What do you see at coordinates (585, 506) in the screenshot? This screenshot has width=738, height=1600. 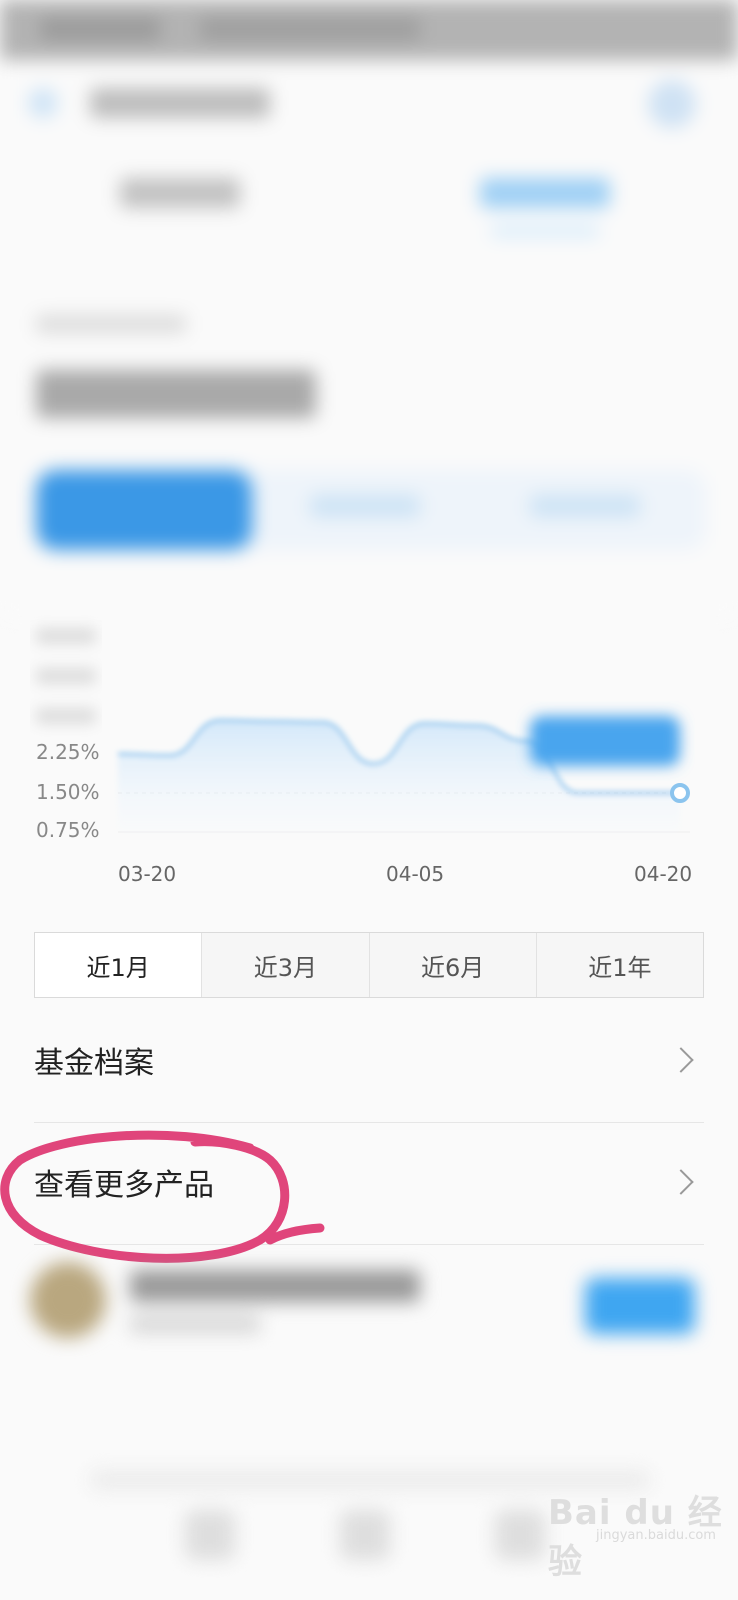 I see `metric-switch-right` at bounding box center [585, 506].